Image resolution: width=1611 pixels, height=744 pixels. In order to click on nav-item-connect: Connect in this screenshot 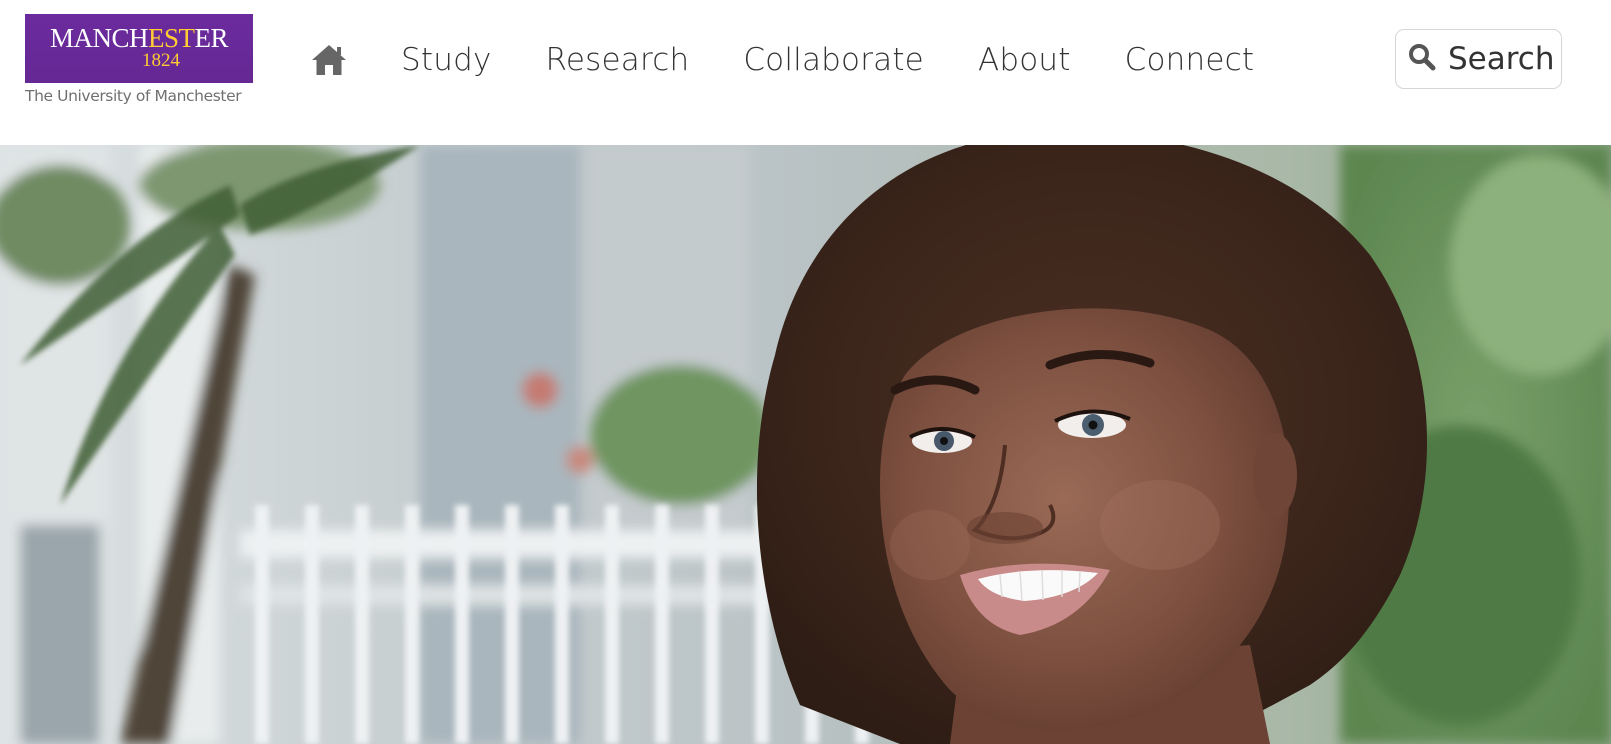, I will do `click(1190, 60)`.